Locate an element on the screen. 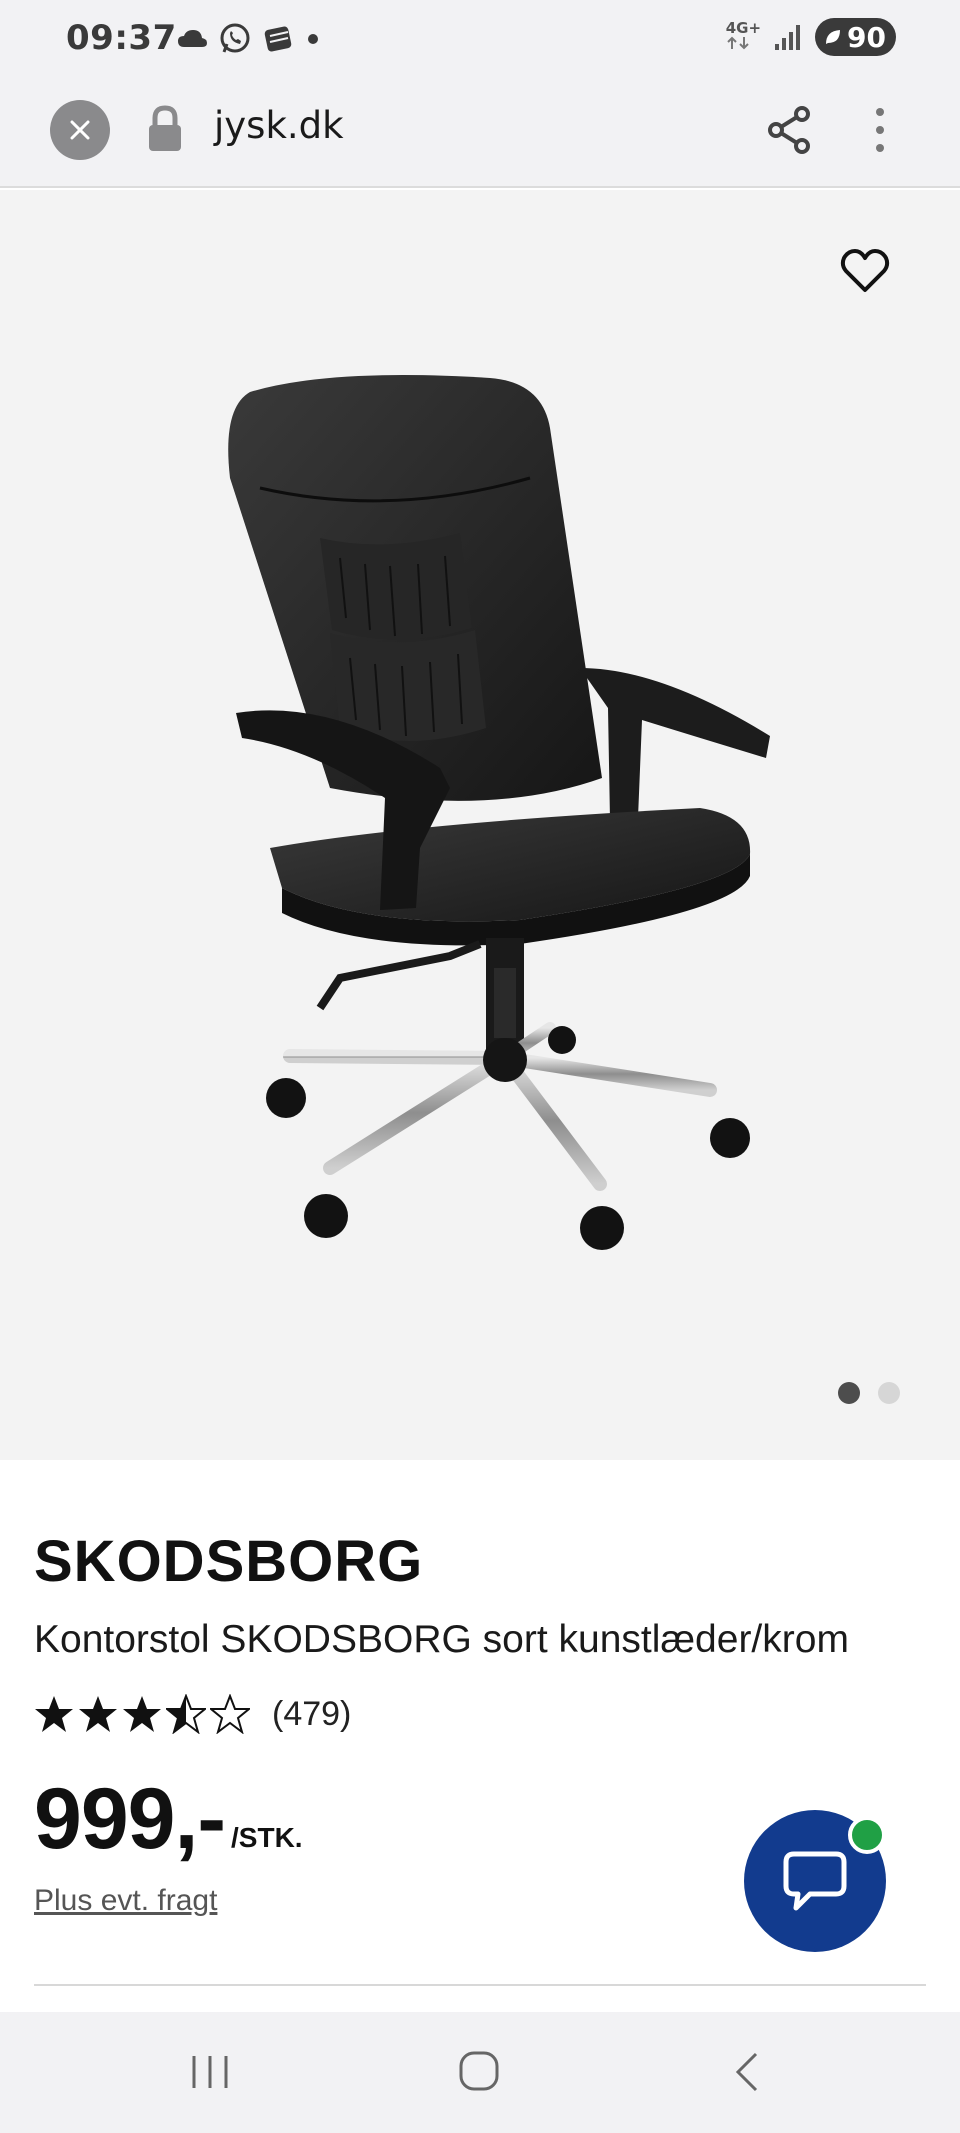 This screenshot has height=2133, width=960. review-count: (479) is located at coordinates (311, 1714).